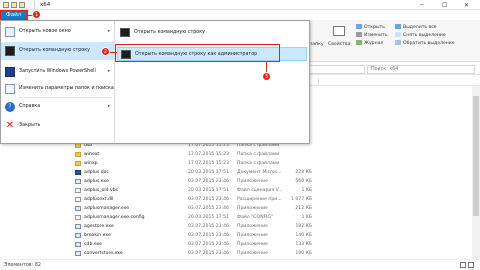 This screenshot has height=270, width=480. Describe the element at coordinates (318, 82) in the screenshot. I see `column-divider` at that location.